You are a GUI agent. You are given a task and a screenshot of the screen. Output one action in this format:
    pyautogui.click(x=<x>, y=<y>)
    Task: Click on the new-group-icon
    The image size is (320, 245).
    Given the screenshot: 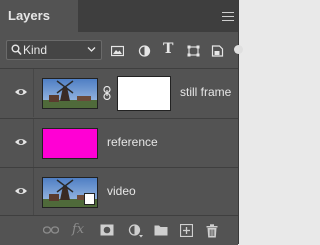 What is the action you would take?
    pyautogui.click(x=161, y=230)
    